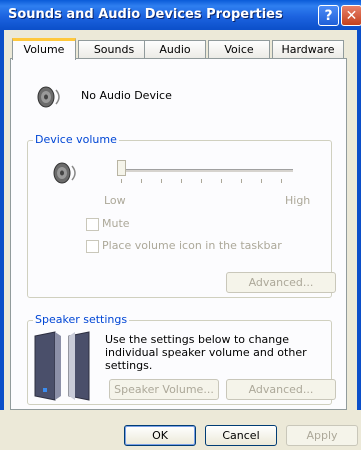 This screenshot has height=450, width=361. Describe the element at coordinates (359, 240) in the screenshot. I see `window-border-right` at that location.